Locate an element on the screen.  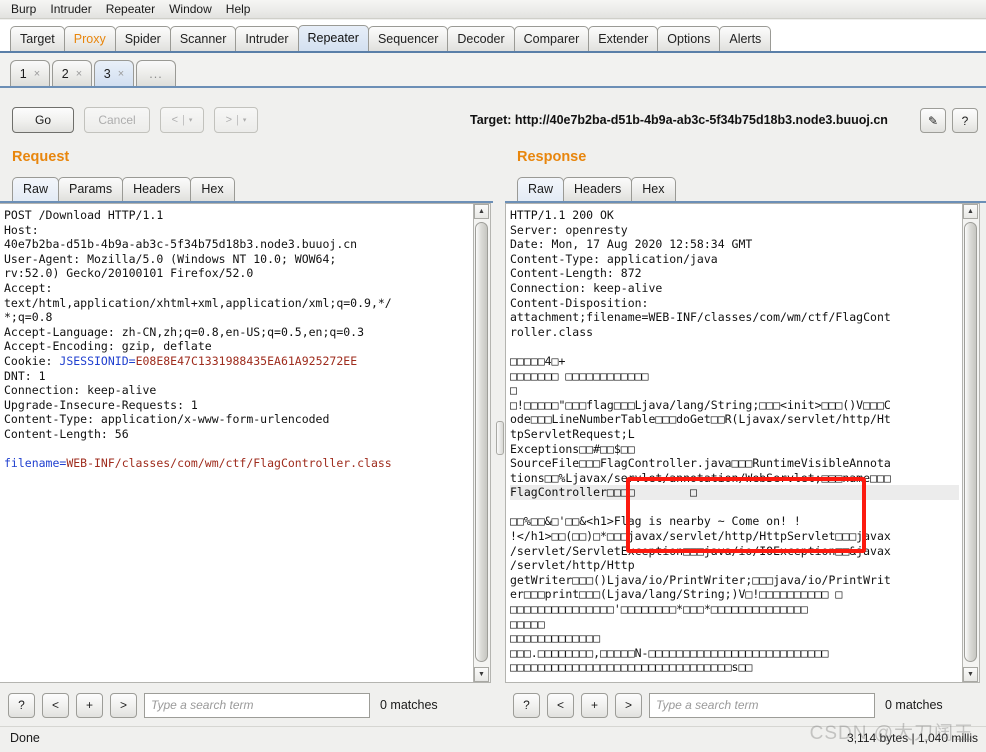
response-scrollbar: ▲ ▼ is located at coordinates (971, 443).